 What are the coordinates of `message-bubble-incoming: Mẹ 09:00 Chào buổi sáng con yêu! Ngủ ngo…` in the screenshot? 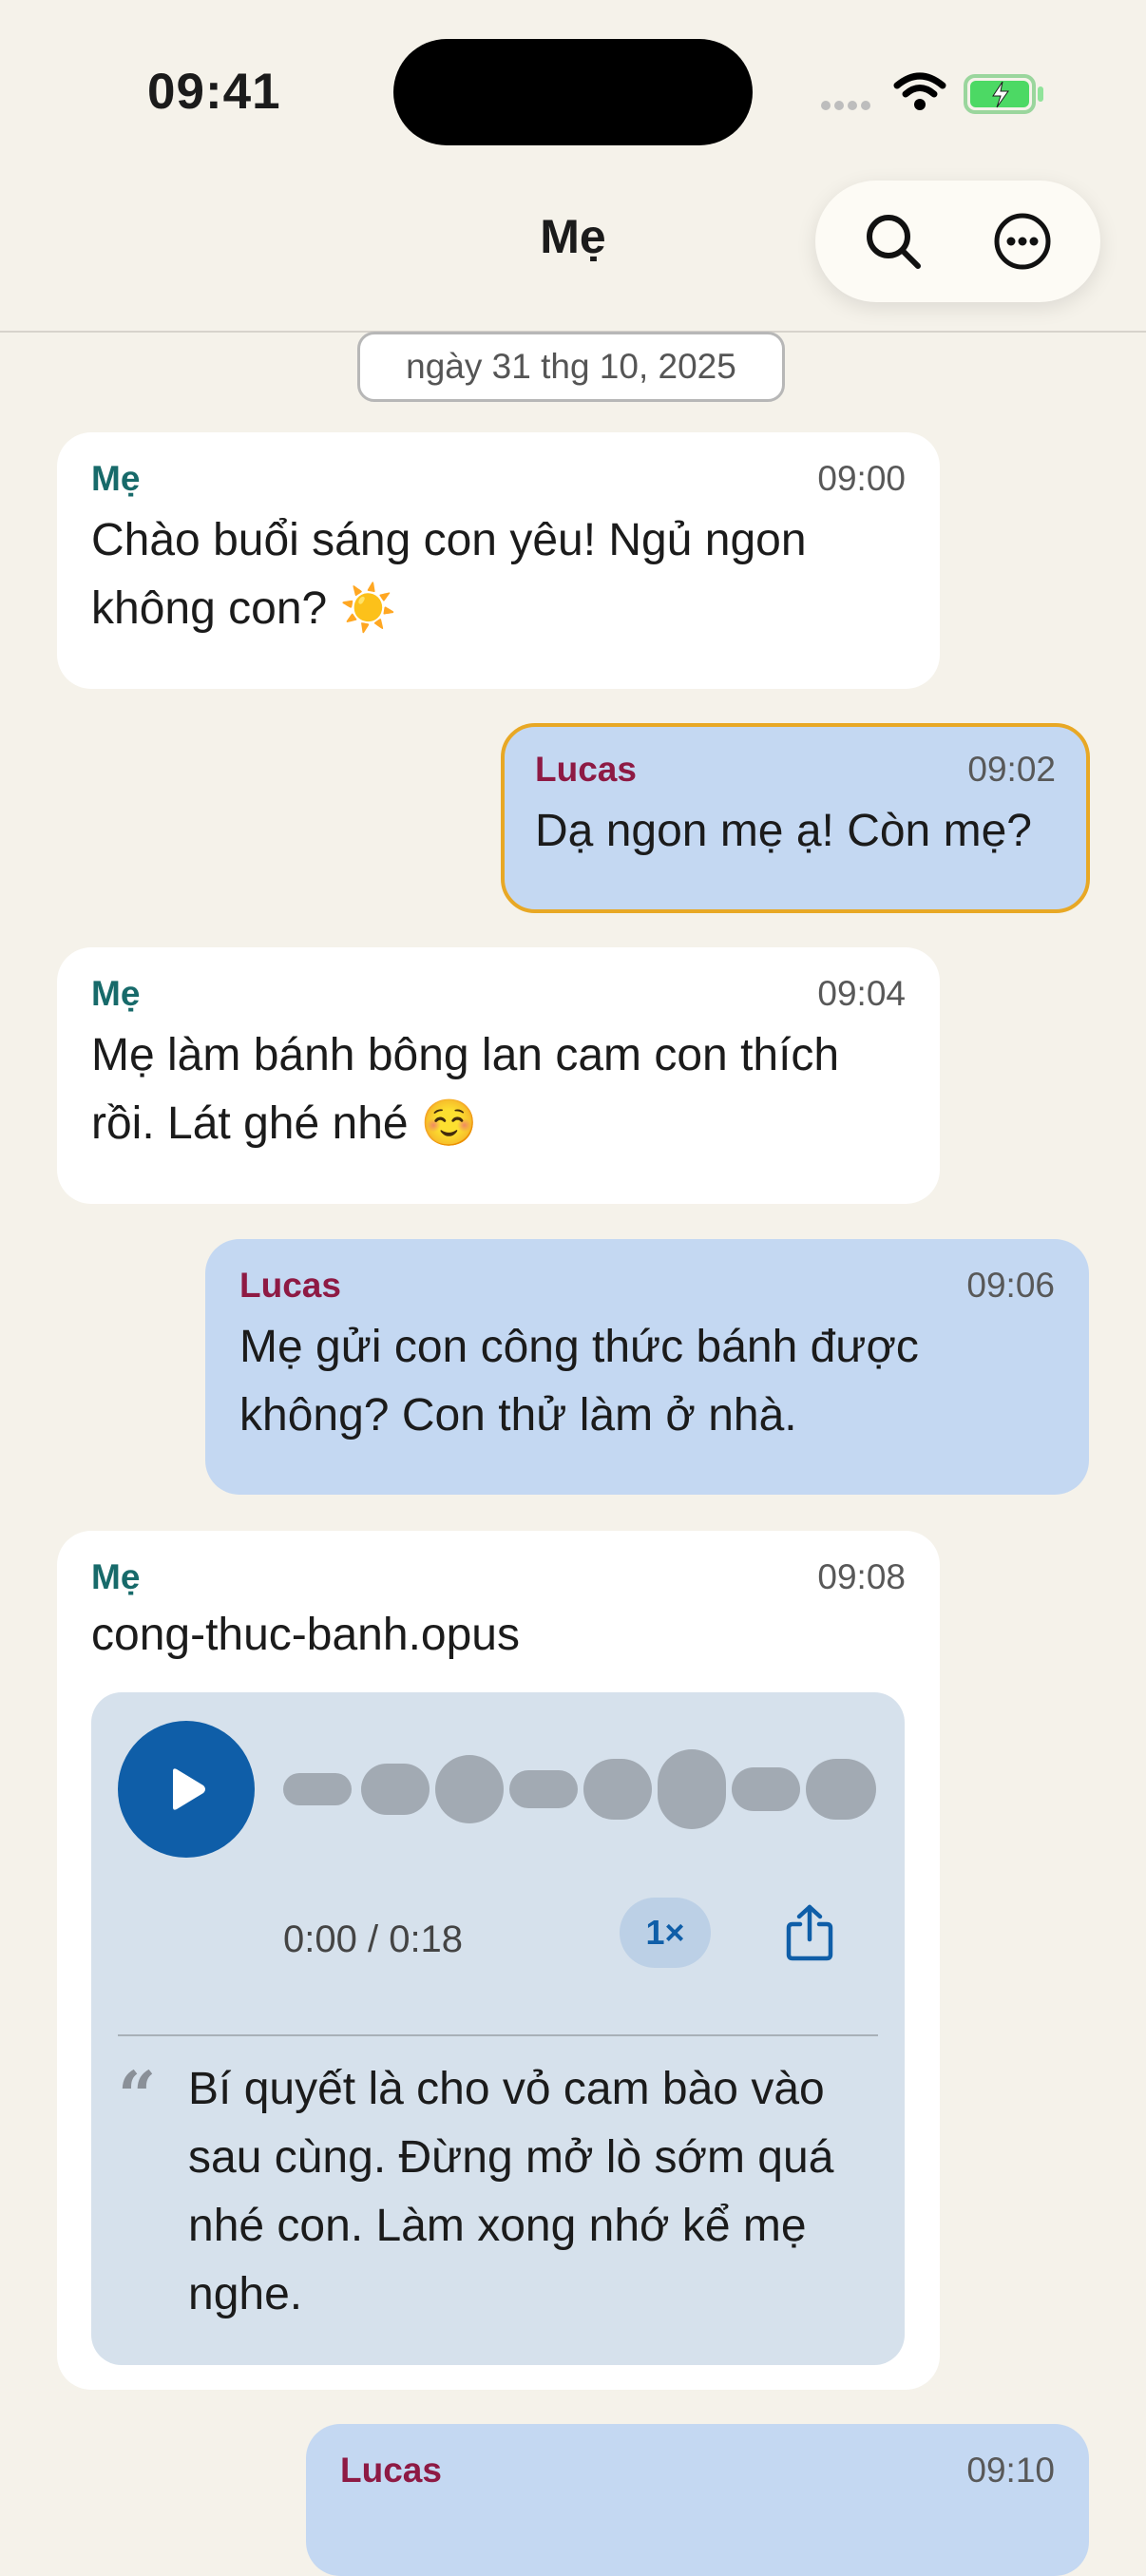 It's located at (498, 560).